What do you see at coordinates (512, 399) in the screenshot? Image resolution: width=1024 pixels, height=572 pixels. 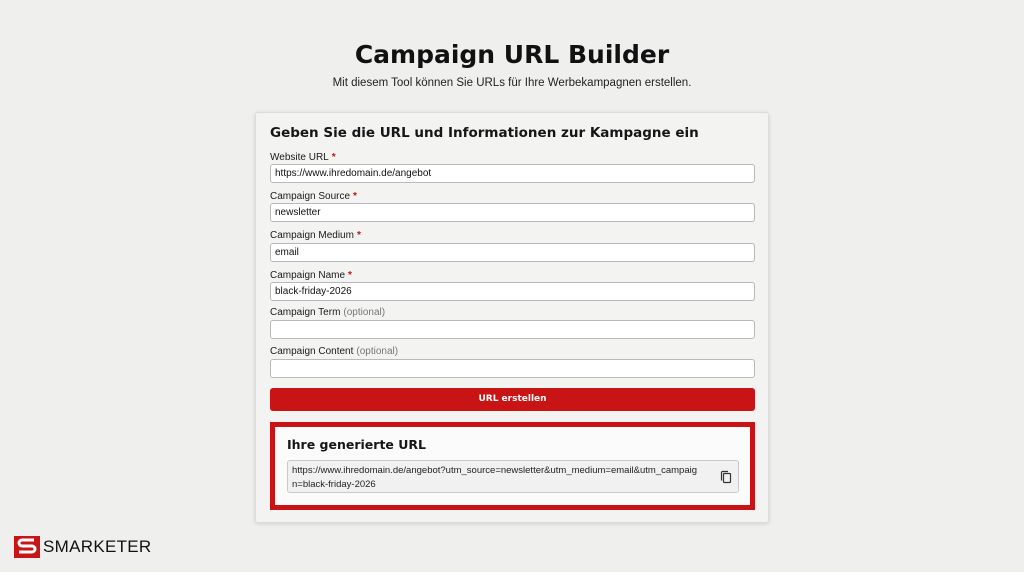 I see `create-url-button: URL erstellen` at bounding box center [512, 399].